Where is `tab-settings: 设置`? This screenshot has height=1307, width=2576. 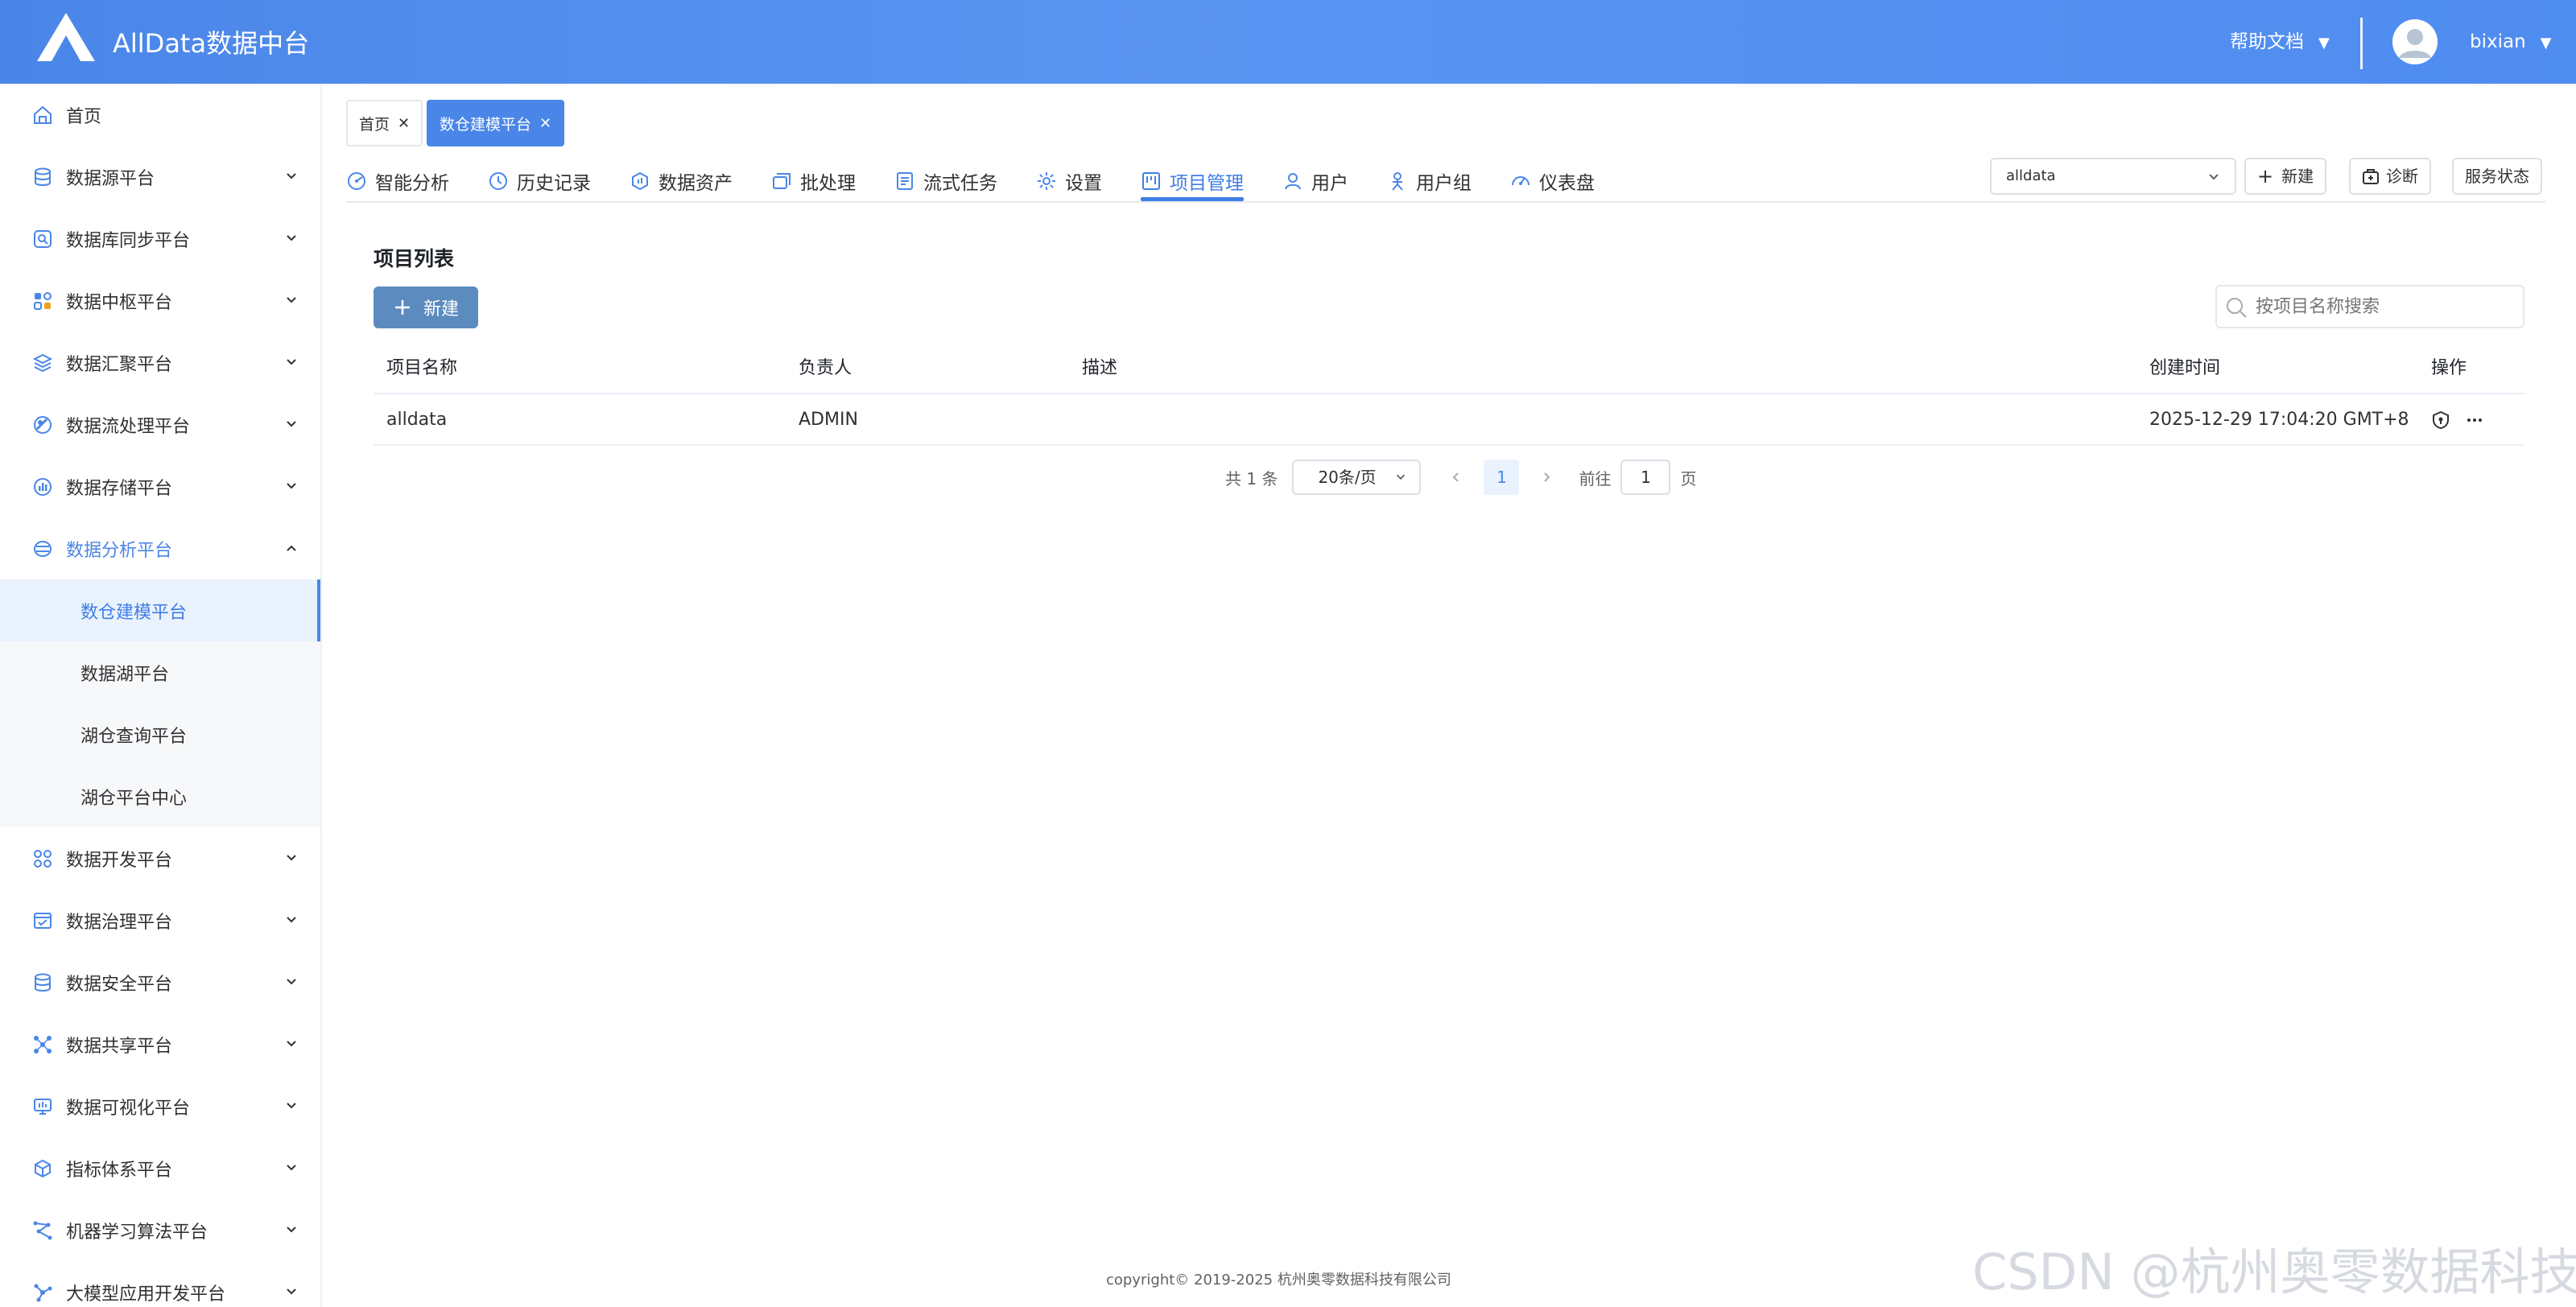
tab-settings: 设置 is located at coordinates (1069, 181).